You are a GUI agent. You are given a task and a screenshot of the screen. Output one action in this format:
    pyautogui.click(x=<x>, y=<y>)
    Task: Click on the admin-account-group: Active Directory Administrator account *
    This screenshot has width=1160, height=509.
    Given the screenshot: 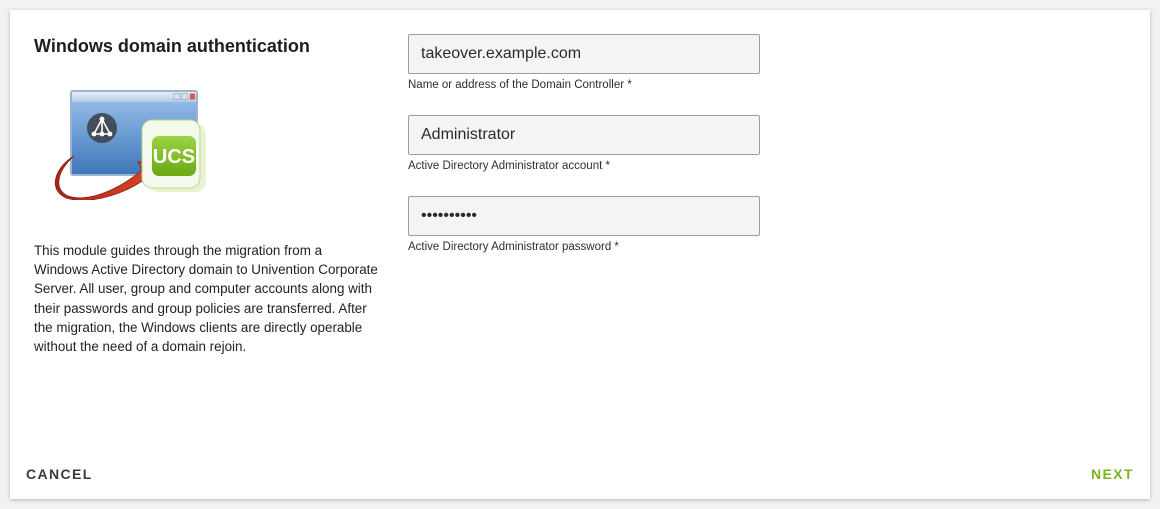 What is the action you would take?
    pyautogui.click(x=584, y=143)
    